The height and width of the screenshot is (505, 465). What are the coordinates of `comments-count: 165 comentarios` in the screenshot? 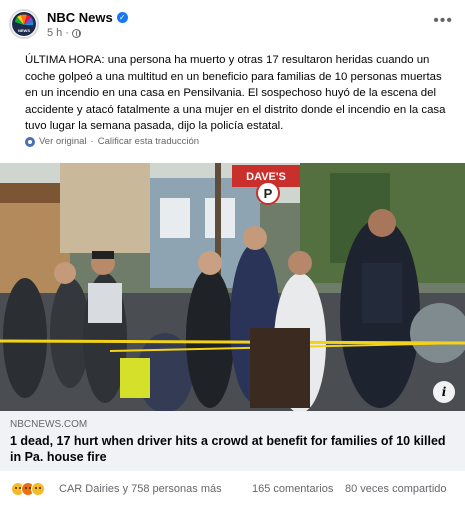 It's located at (292, 489).